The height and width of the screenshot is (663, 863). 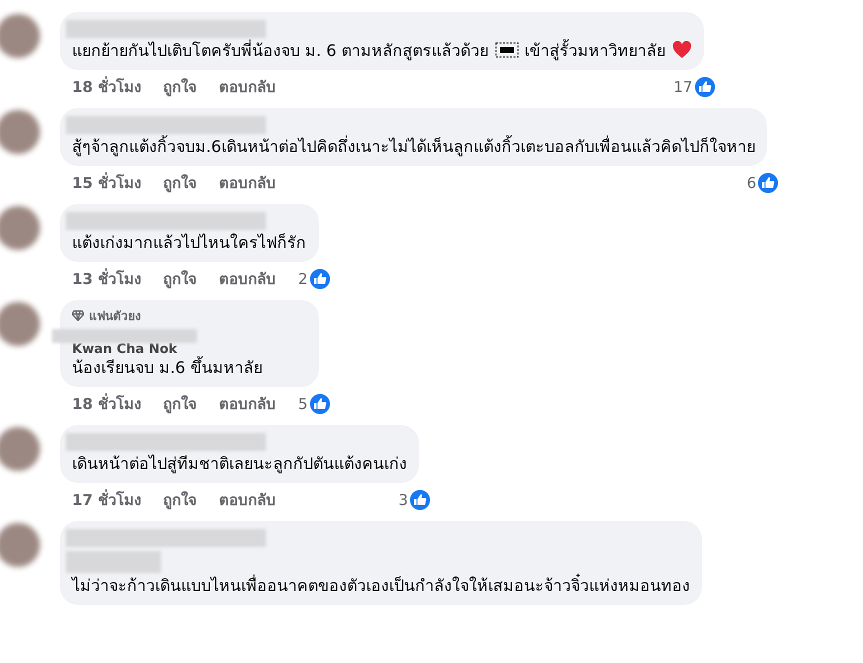 What do you see at coordinates (107, 500) in the screenshot?
I see `comment-time: 17 ชั่วโมง` at bounding box center [107, 500].